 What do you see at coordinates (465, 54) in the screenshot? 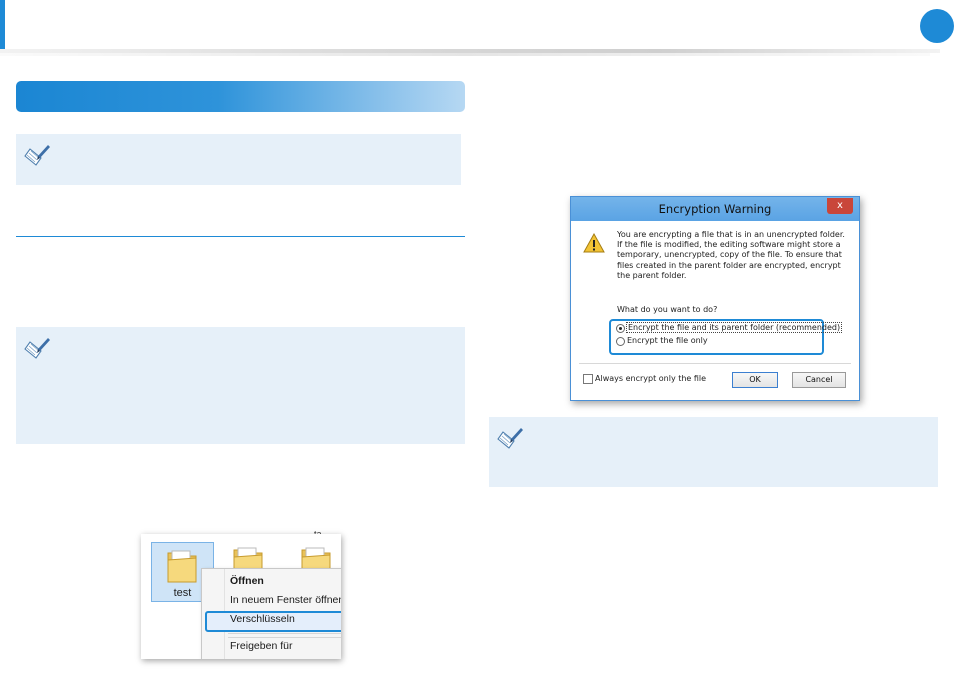
I see `header-shadow` at bounding box center [465, 54].